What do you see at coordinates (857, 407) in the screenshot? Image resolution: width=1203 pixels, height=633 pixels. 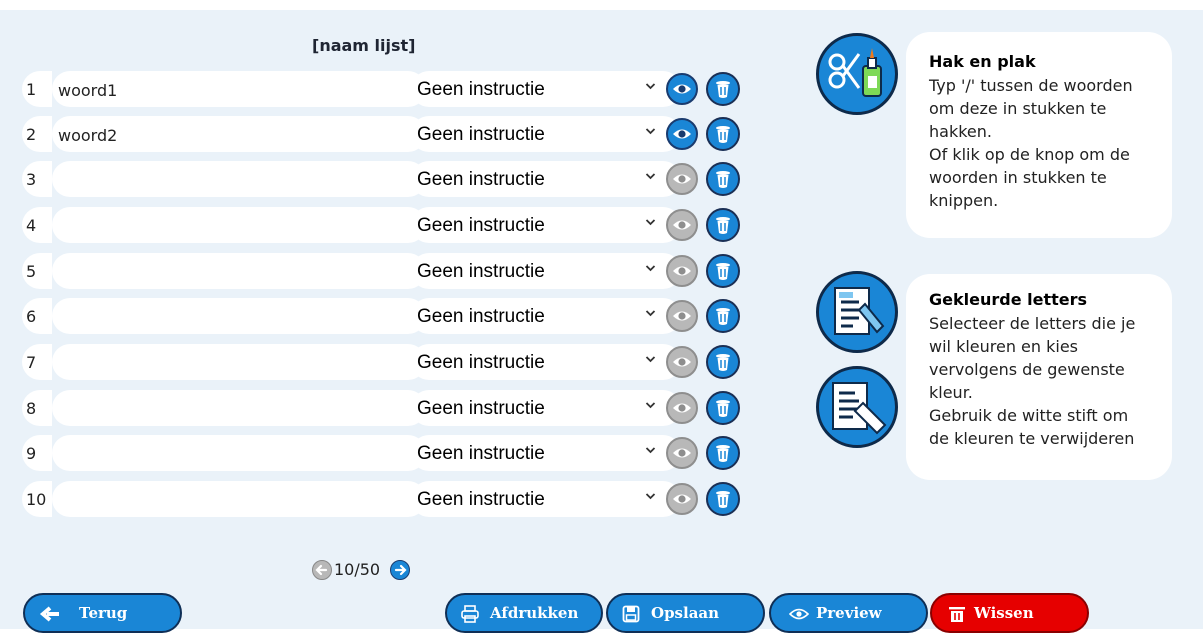 I see `white-marker-icon` at bounding box center [857, 407].